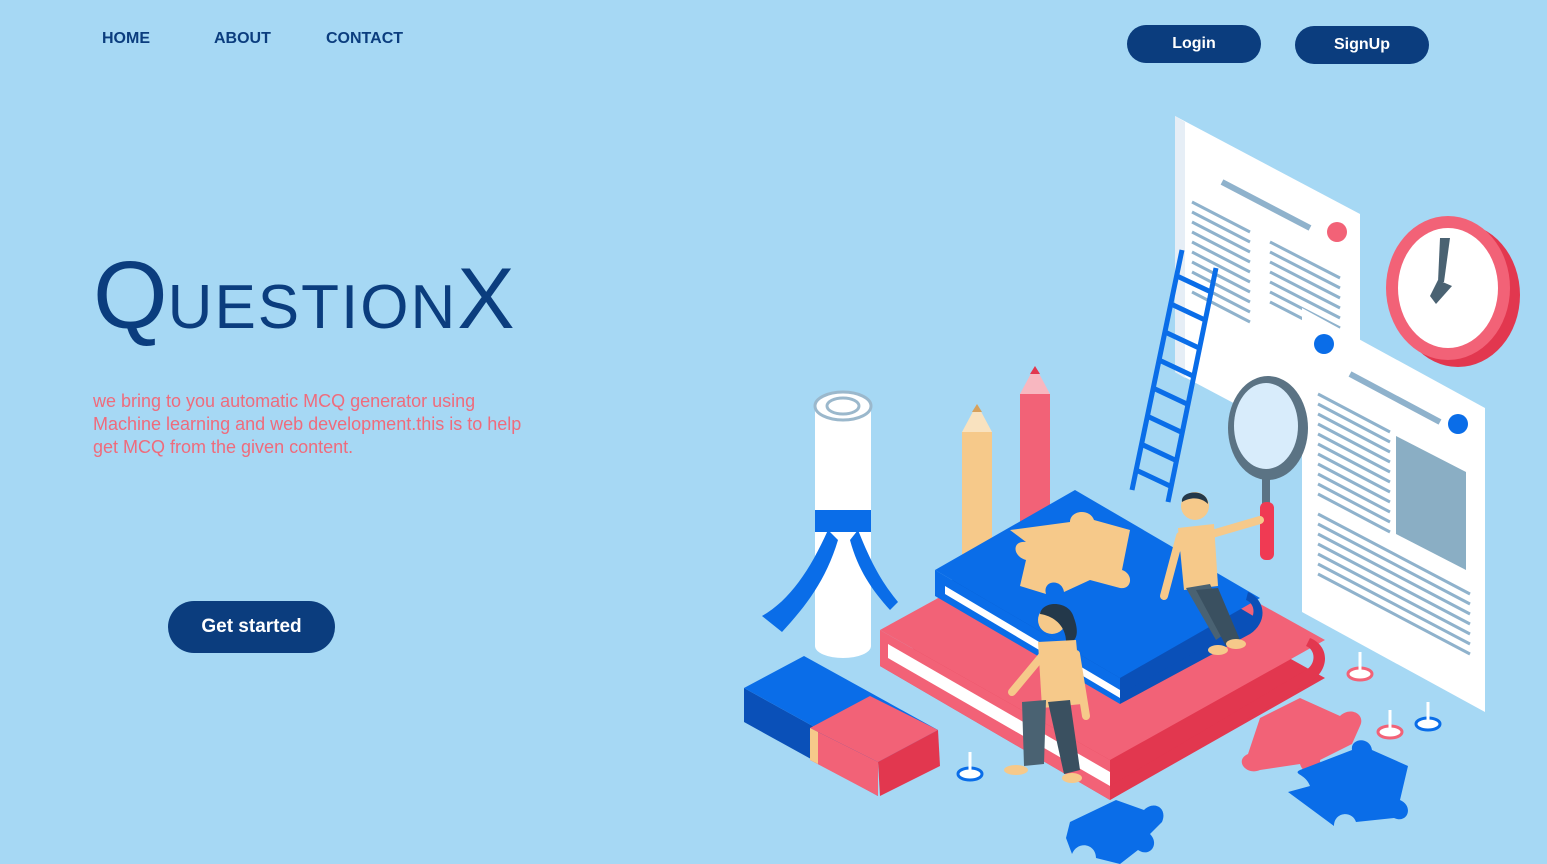  Describe the element at coordinates (1362, 45) in the screenshot. I see `signup-button: SignUp` at that location.